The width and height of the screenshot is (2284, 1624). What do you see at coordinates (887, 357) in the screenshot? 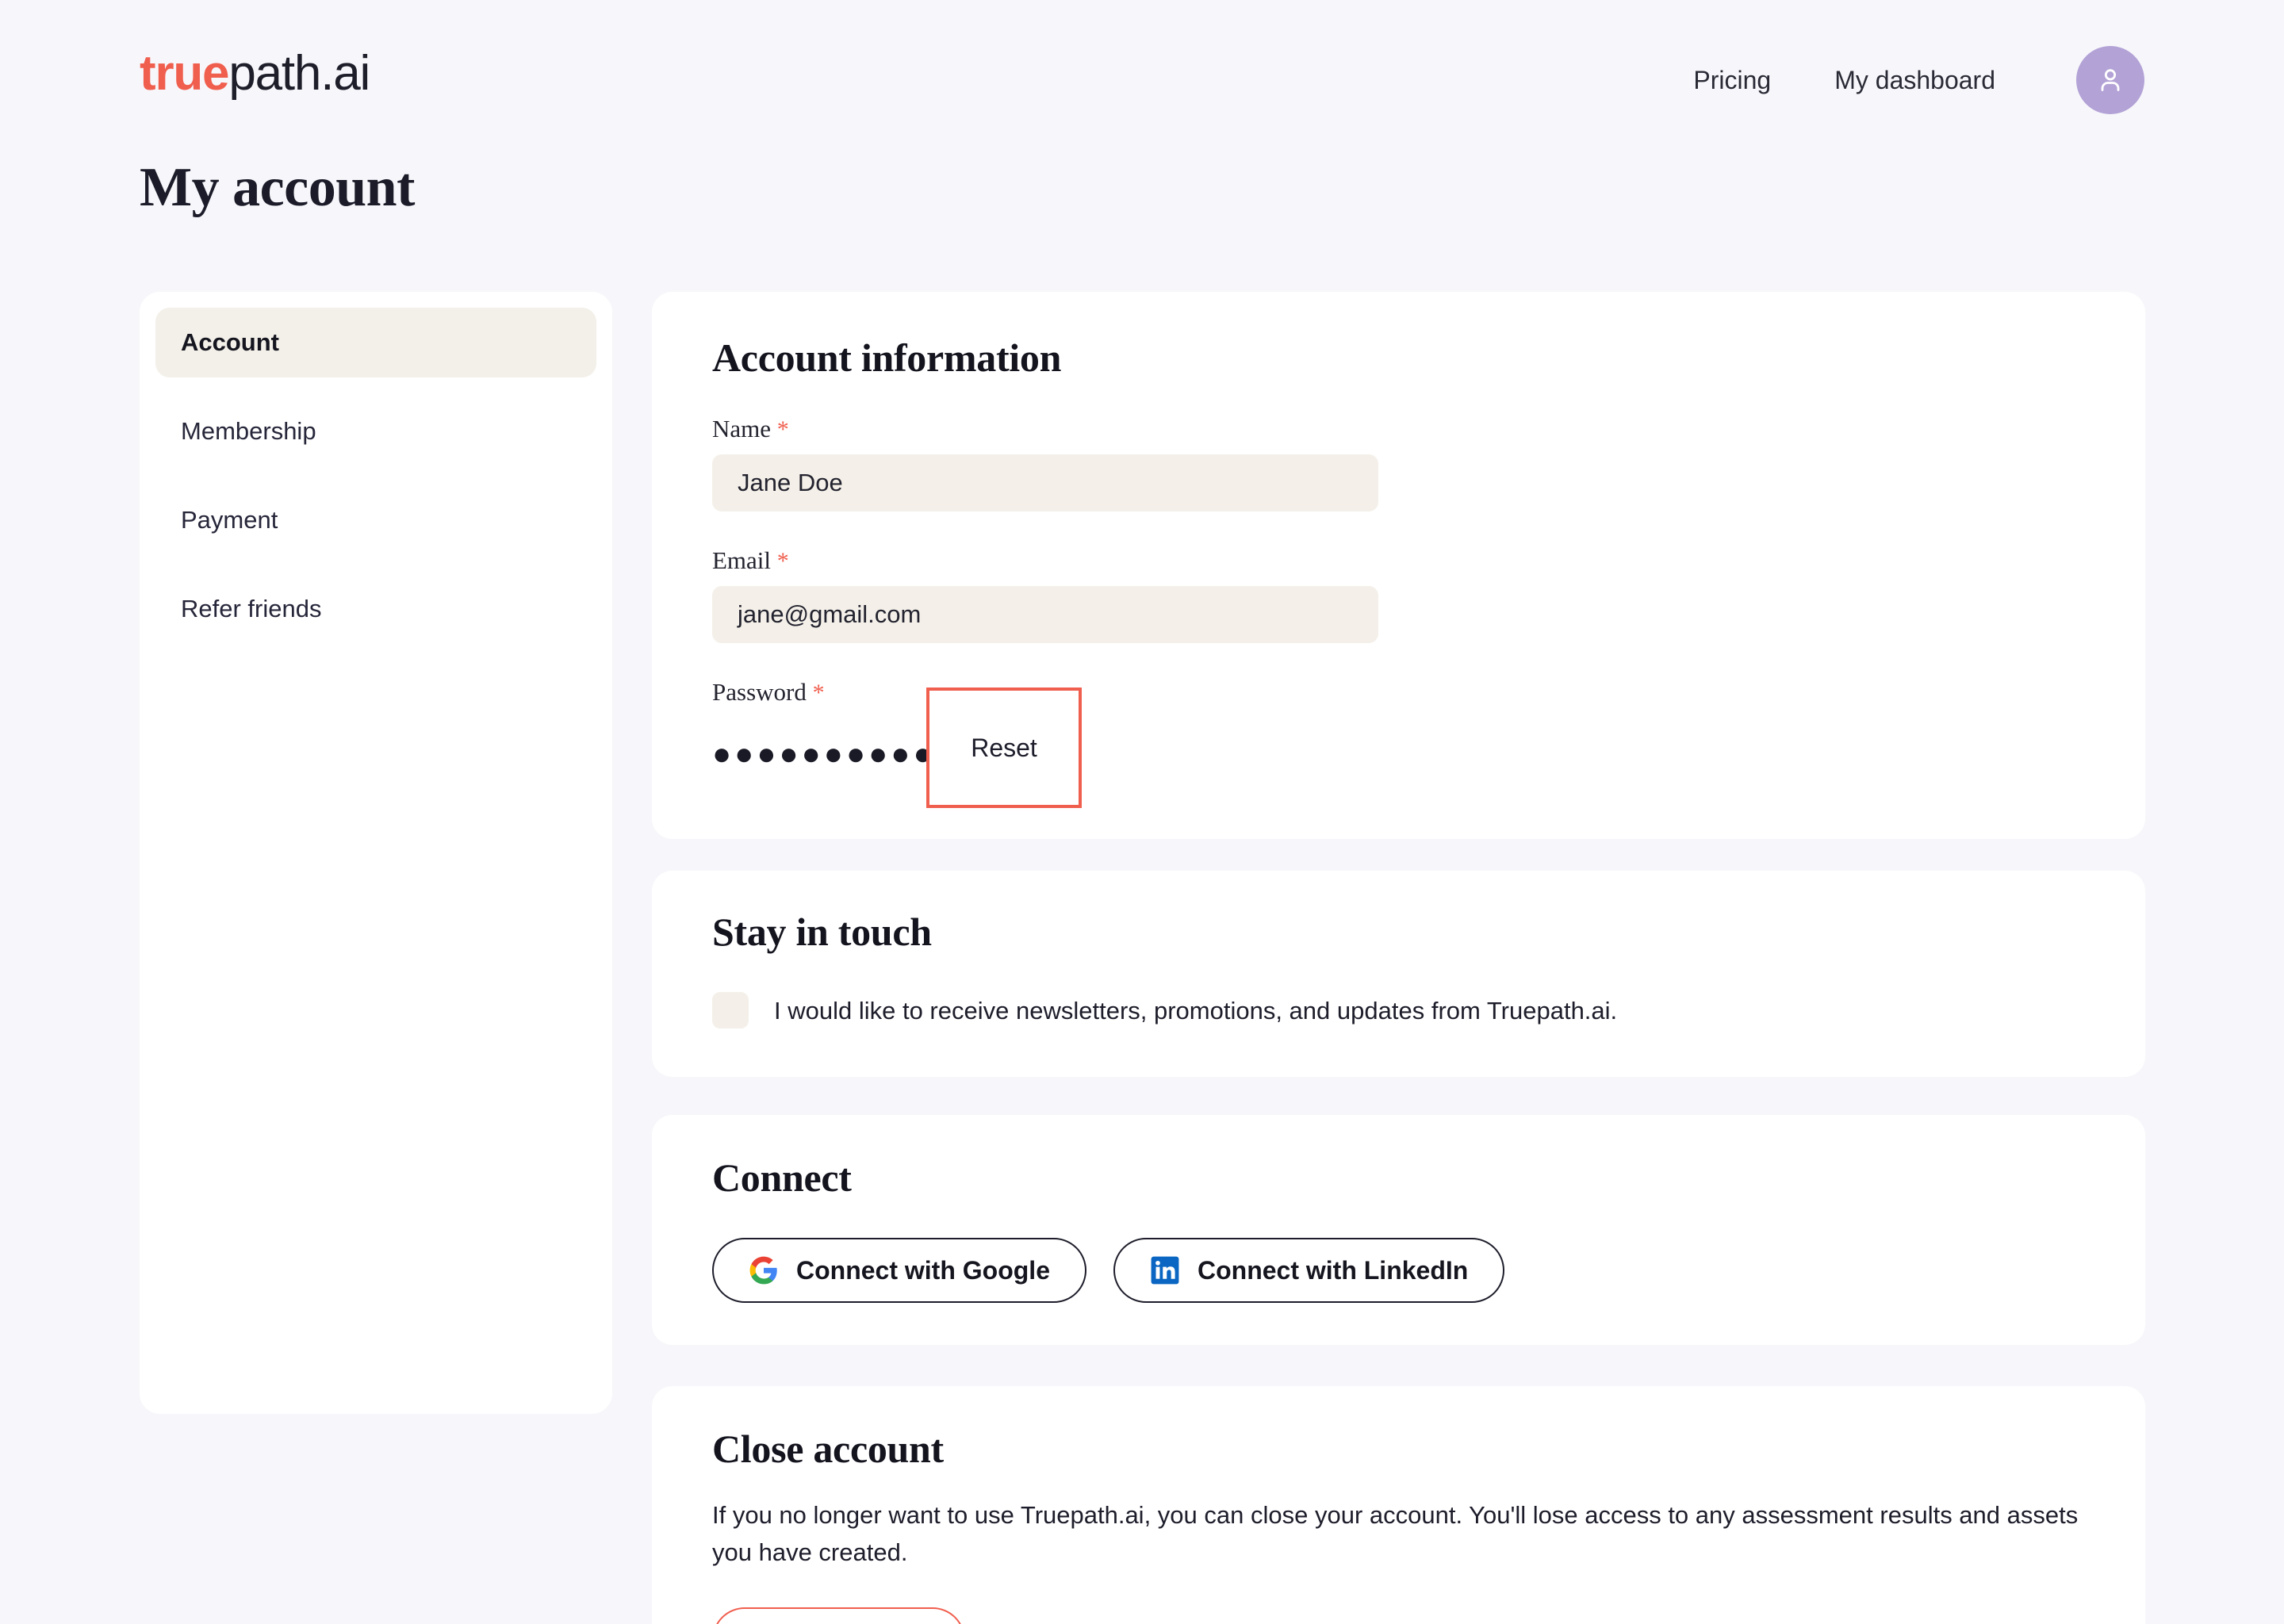
I see `account-information-title: Account information` at bounding box center [887, 357].